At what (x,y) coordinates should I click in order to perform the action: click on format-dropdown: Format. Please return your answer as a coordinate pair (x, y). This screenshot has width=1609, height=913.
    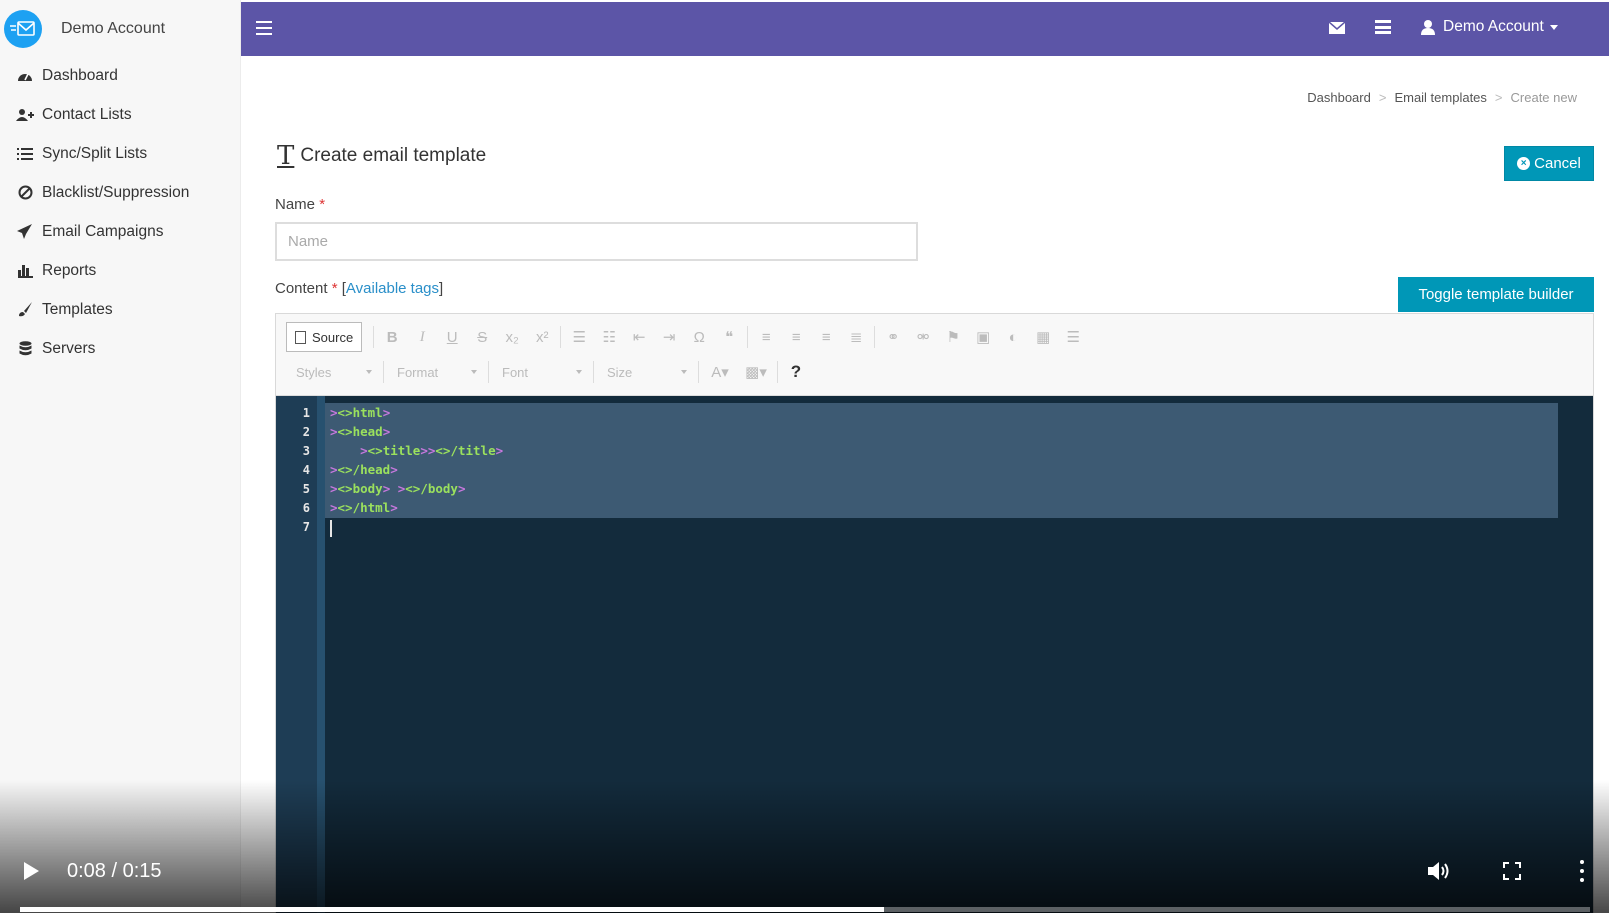
    Looking at the image, I should click on (436, 372).